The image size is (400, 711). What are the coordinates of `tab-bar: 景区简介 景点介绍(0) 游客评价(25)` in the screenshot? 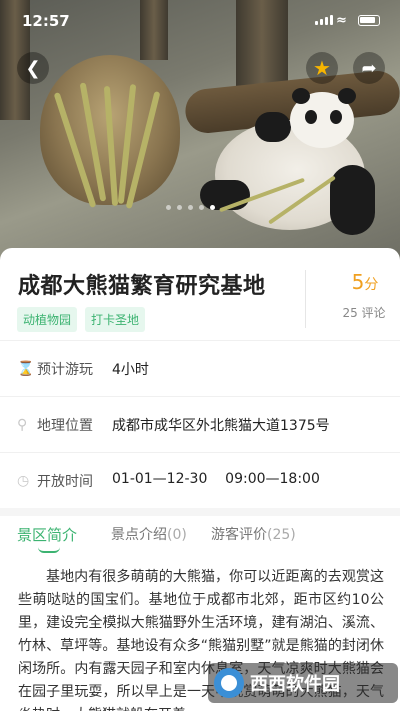 It's located at (200, 535).